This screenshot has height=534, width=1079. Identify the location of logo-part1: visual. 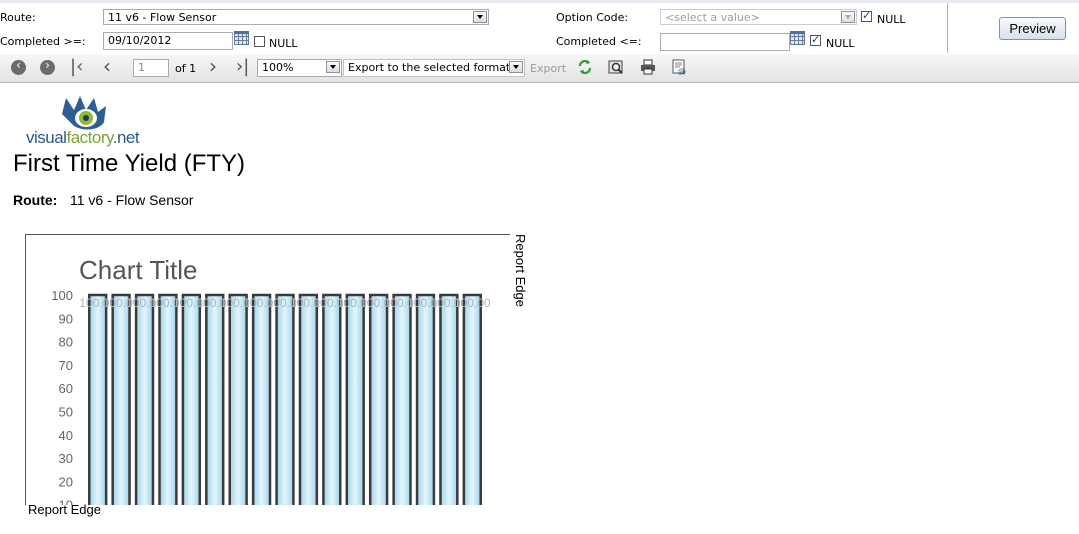
(46, 137).